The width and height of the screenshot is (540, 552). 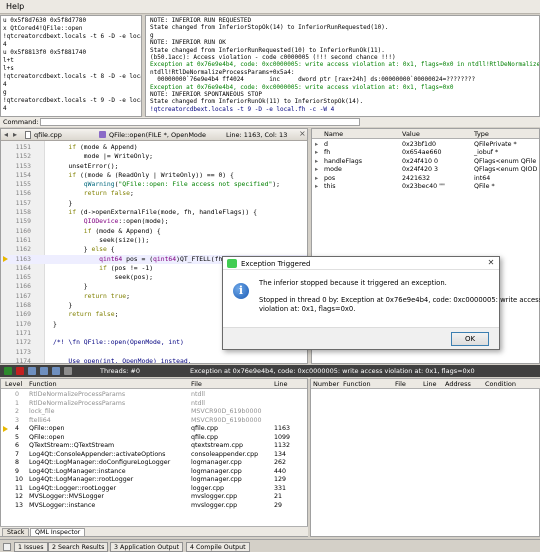 What do you see at coordinates (281, 384) in the screenshot?
I see `stack-col-line: Line` at bounding box center [281, 384].